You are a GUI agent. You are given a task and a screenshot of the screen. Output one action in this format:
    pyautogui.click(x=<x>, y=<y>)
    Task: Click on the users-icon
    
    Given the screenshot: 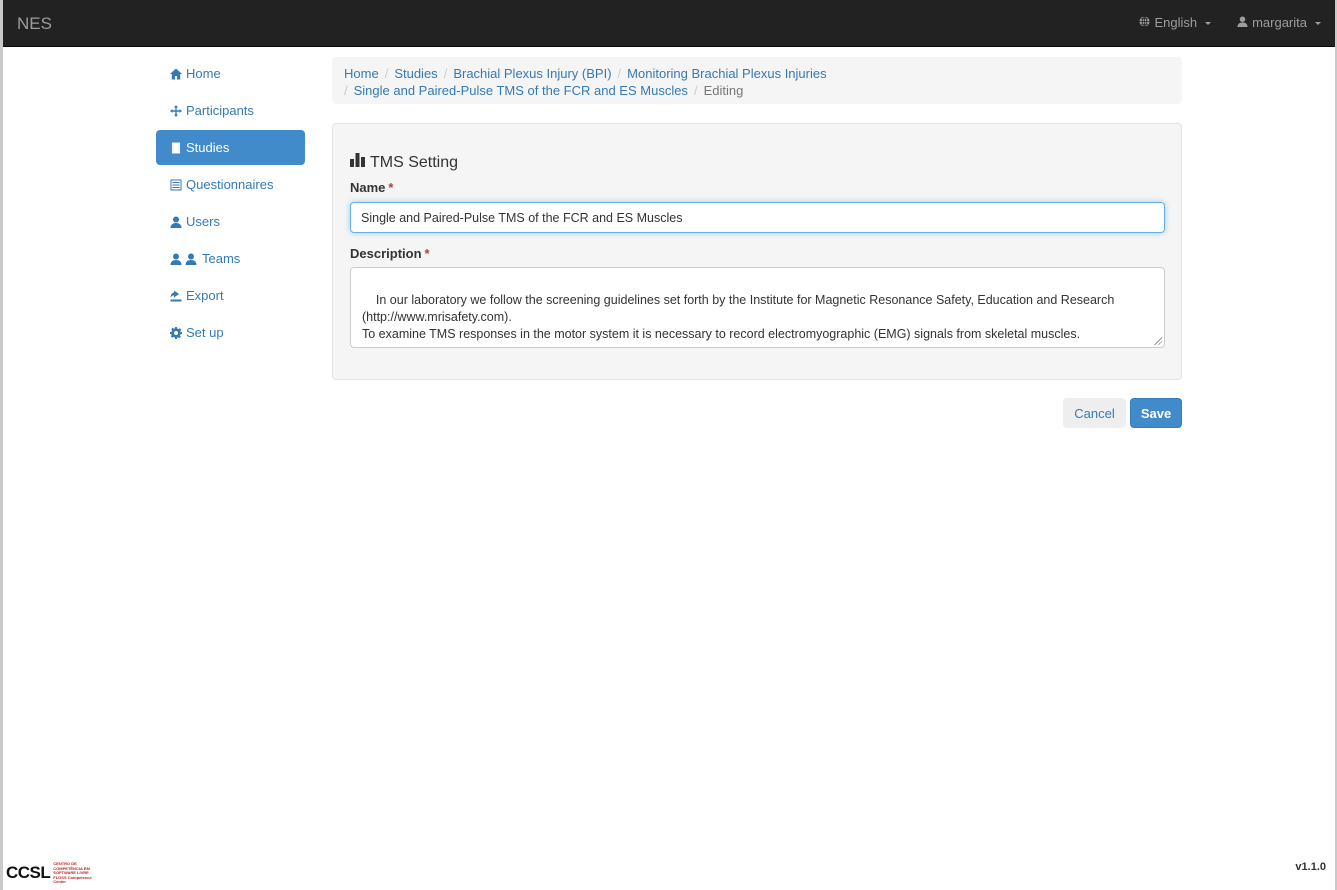 What is the action you would take?
    pyautogui.click(x=184, y=259)
    